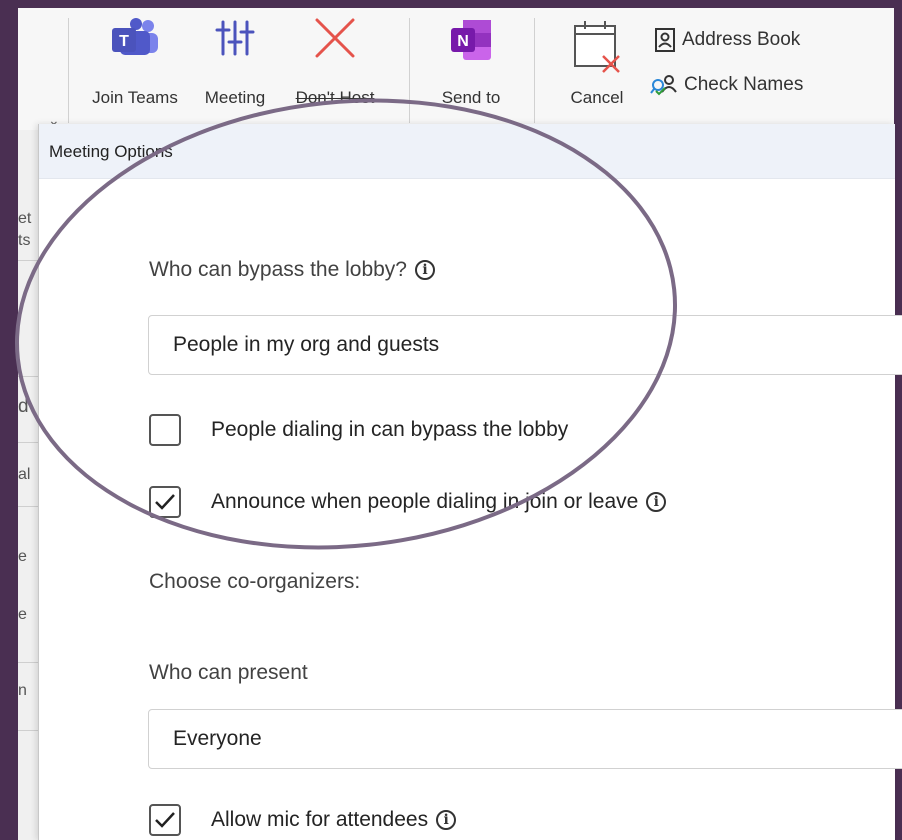  What do you see at coordinates (744, 84) in the screenshot?
I see `check-names-label: Check Names` at bounding box center [744, 84].